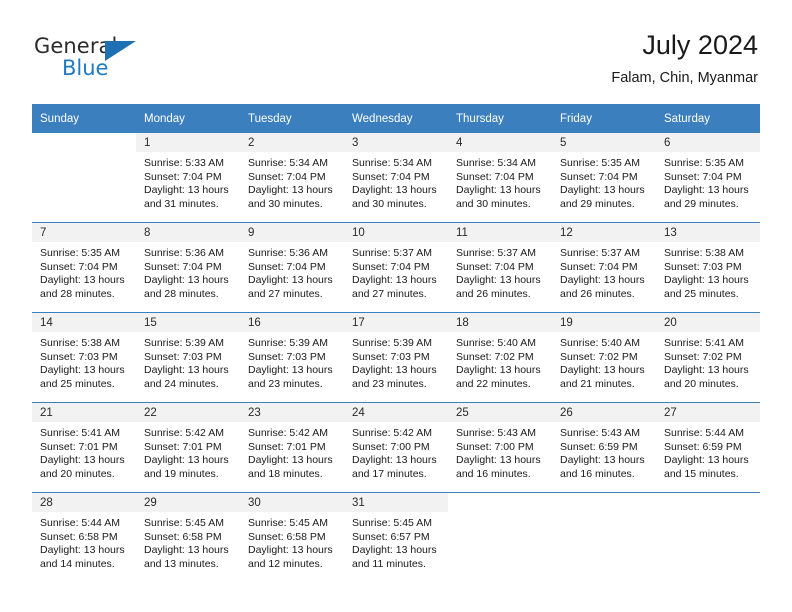  I want to click on sunrise-text: Sunrise: 5:40 AM, so click(496, 343).